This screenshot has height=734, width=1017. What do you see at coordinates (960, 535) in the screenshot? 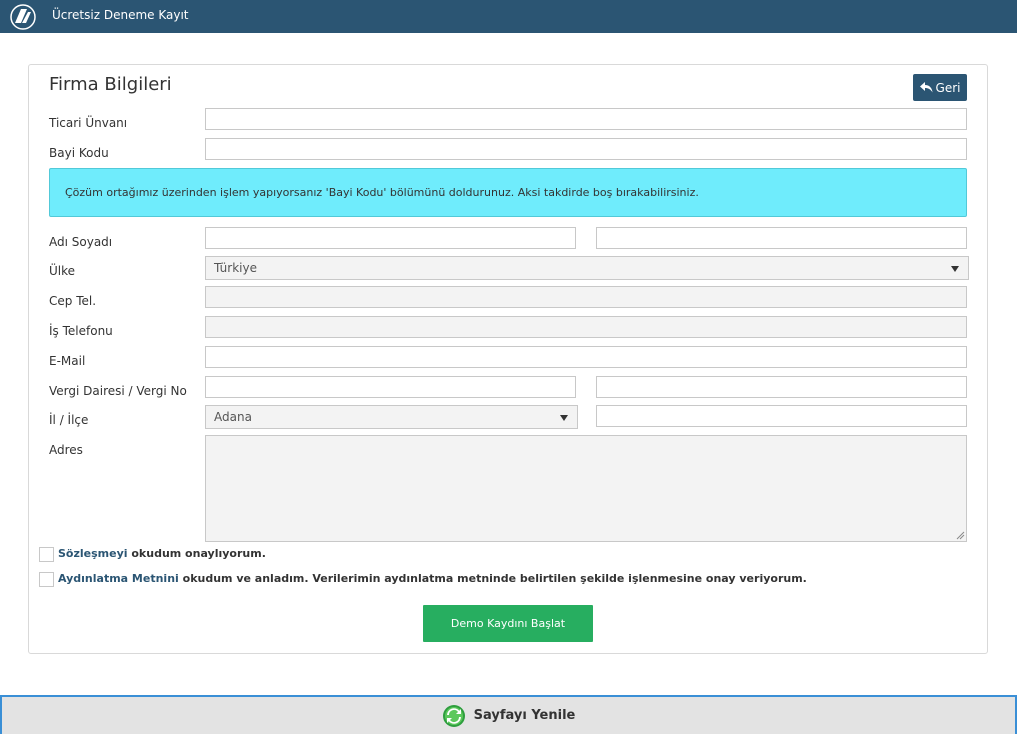
I see `resize-grip-icon` at bounding box center [960, 535].